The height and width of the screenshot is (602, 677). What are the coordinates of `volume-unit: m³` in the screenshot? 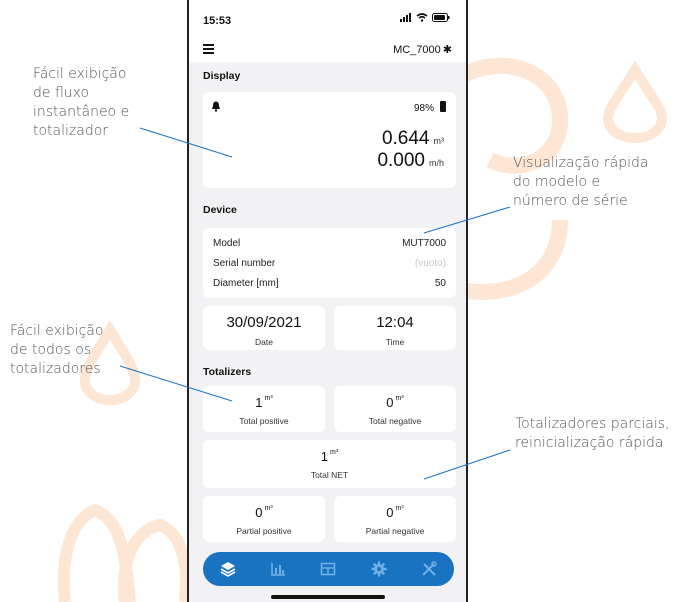 It's located at (439, 141).